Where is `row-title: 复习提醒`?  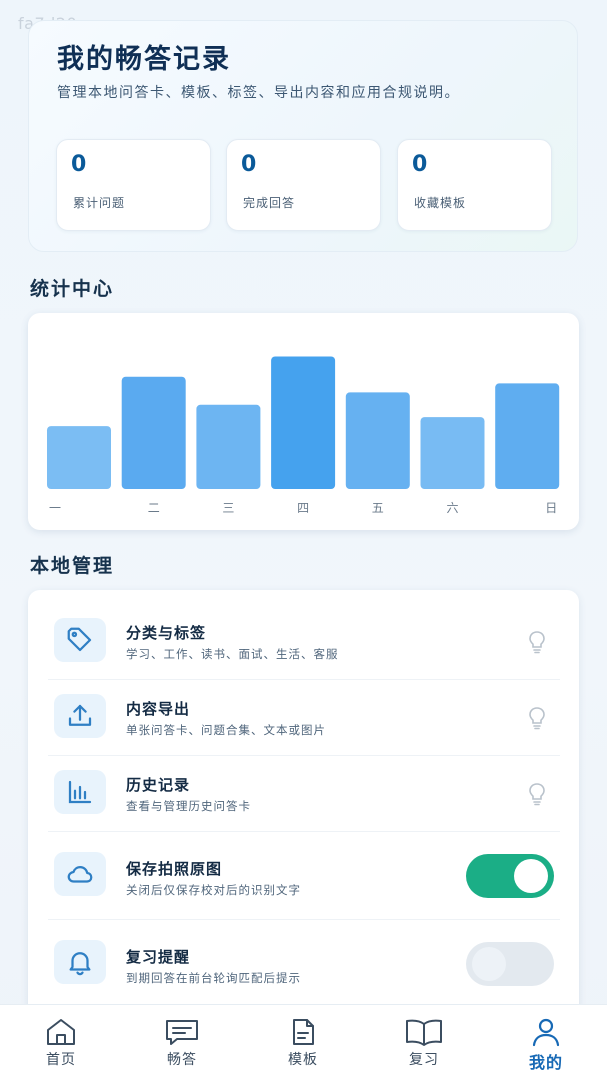 row-title: 复习提醒 is located at coordinates (158, 957).